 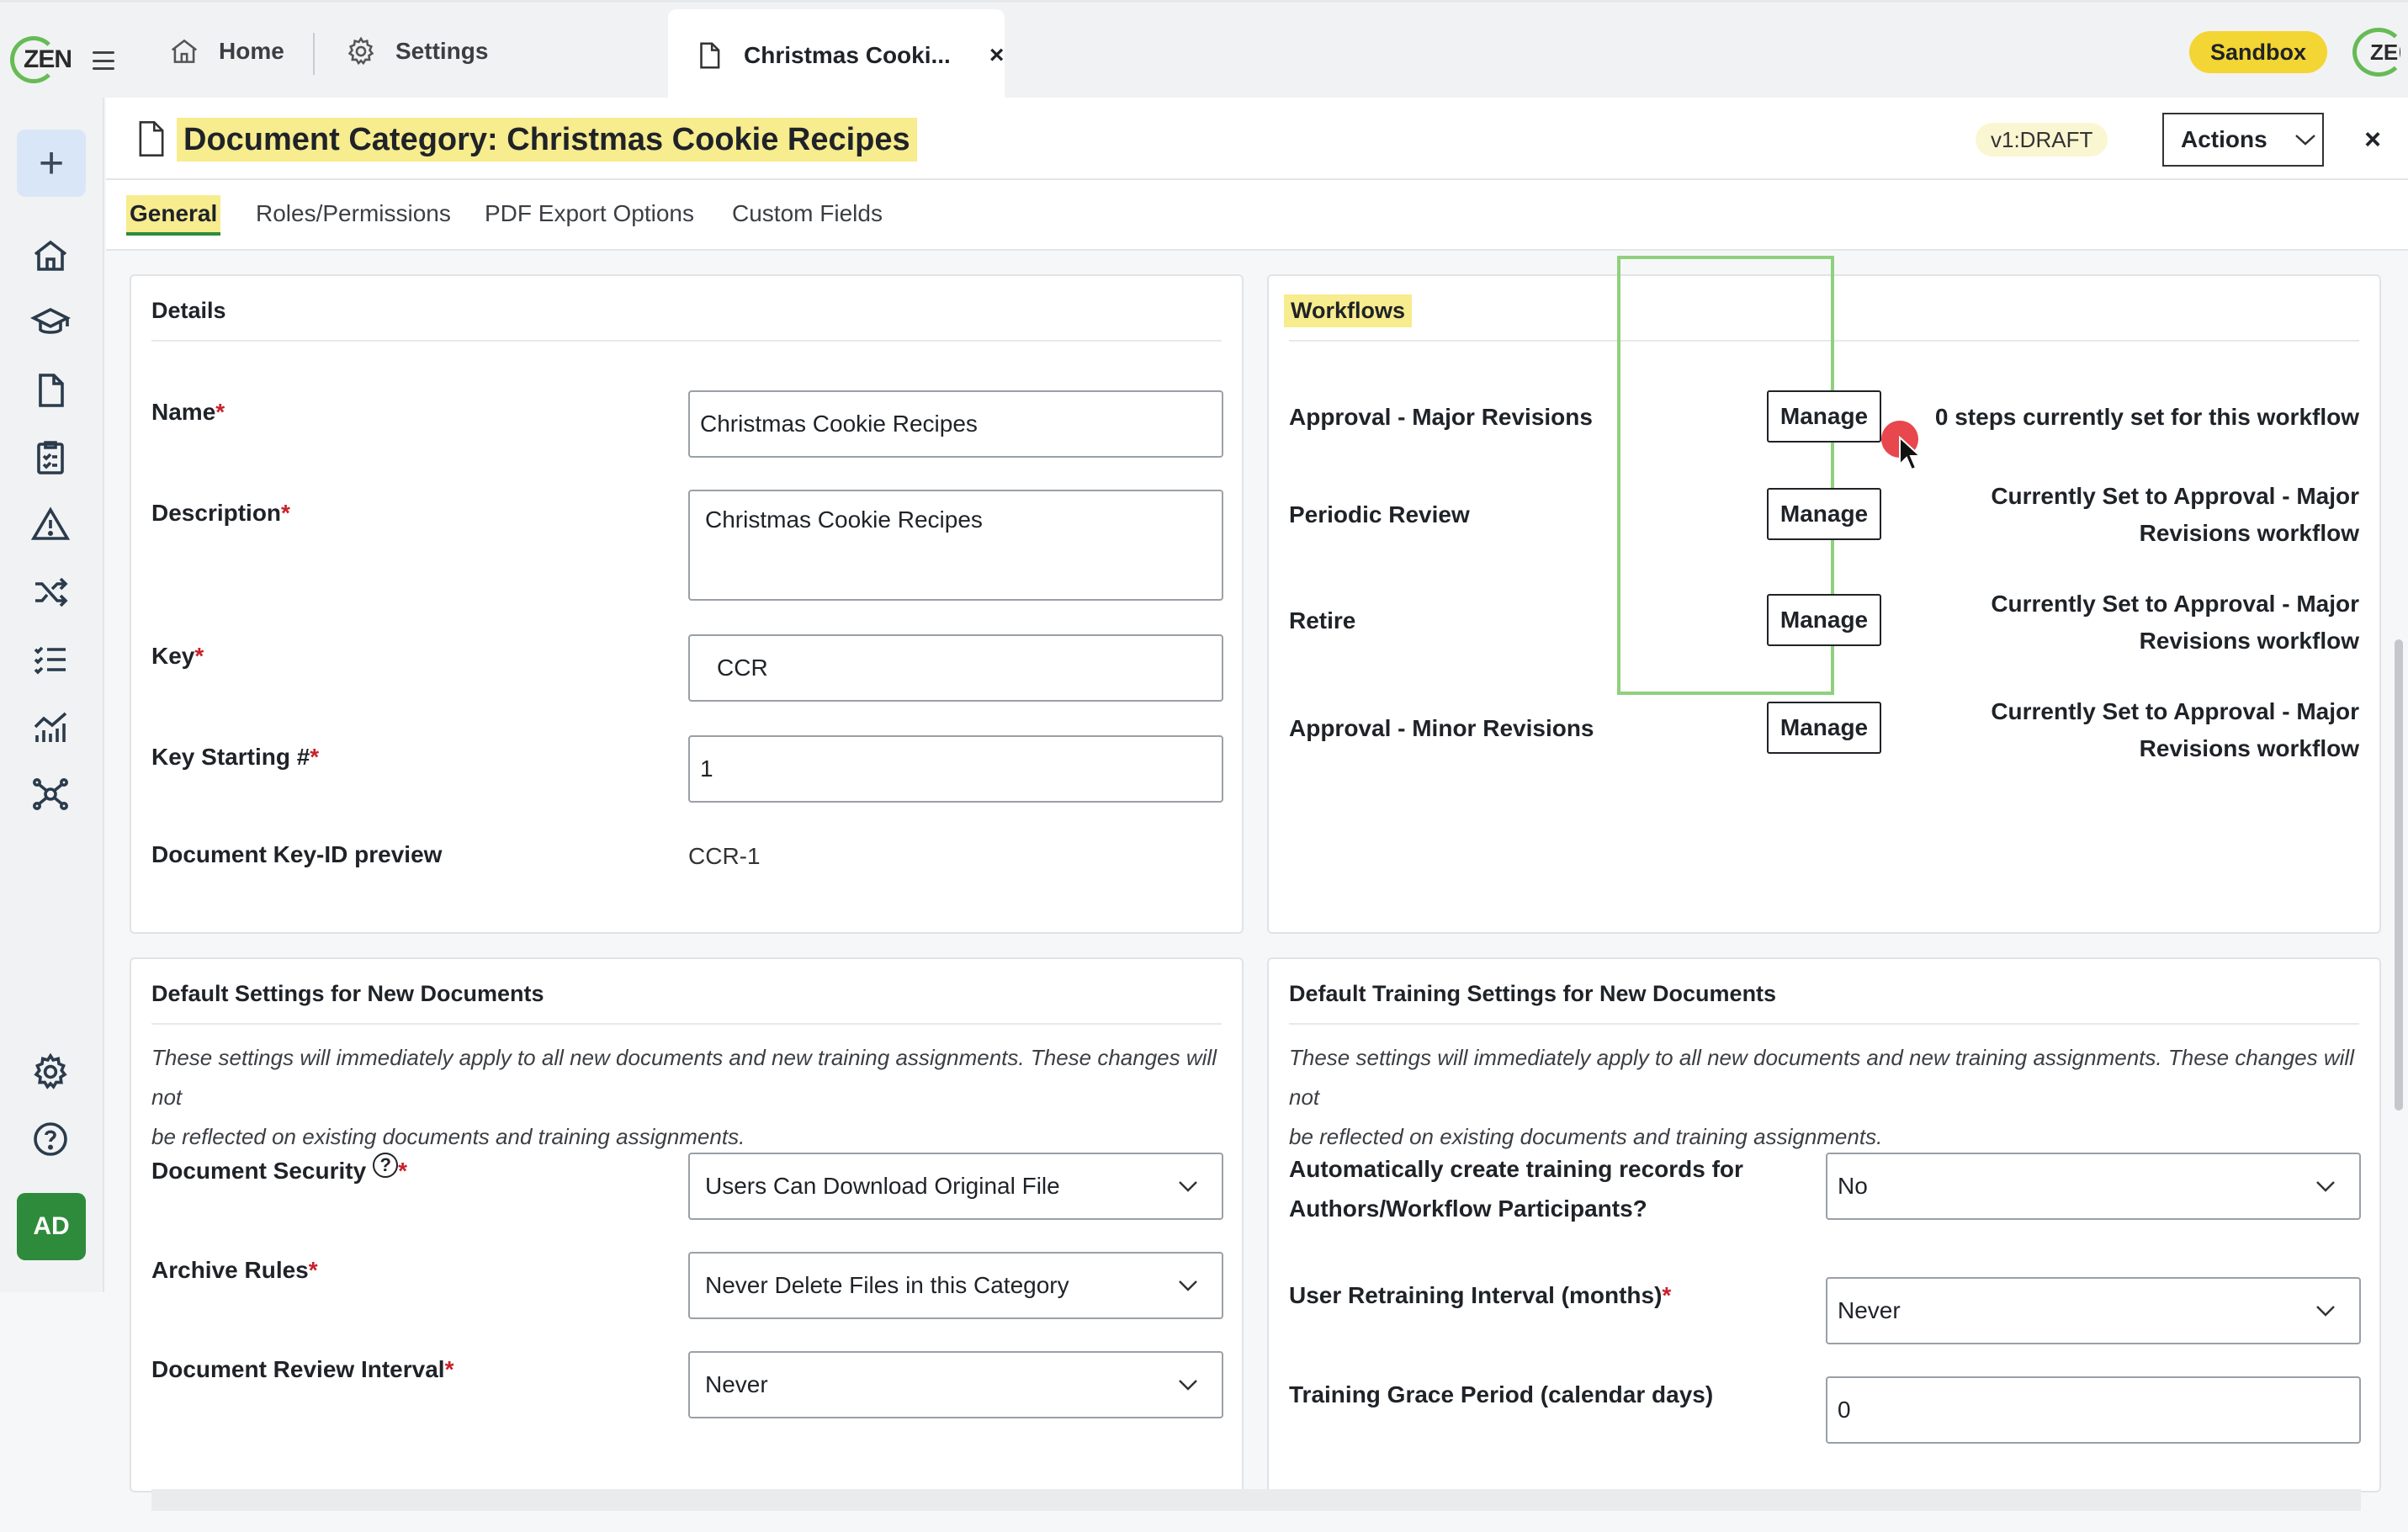 I want to click on nav-tasks-icon, so click(x=51, y=659).